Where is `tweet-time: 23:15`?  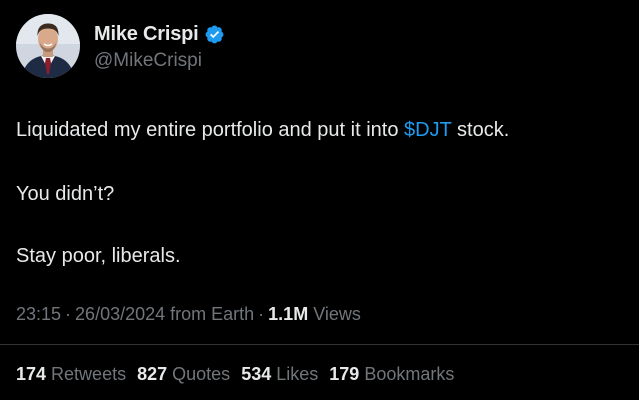
tweet-time: 23:15 is located at coordinates (38, 314).